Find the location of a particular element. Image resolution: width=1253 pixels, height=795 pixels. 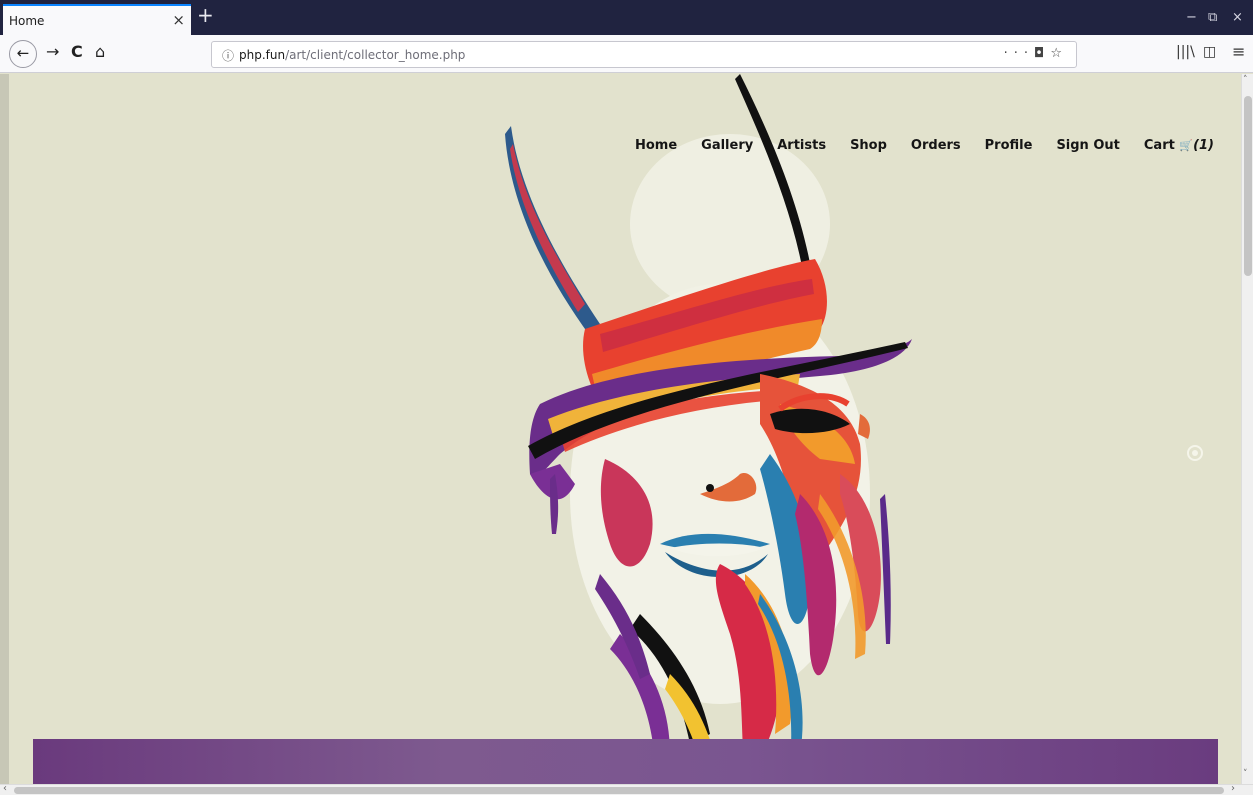

nav-profile: Profile is located at coordinates (1009, 145).